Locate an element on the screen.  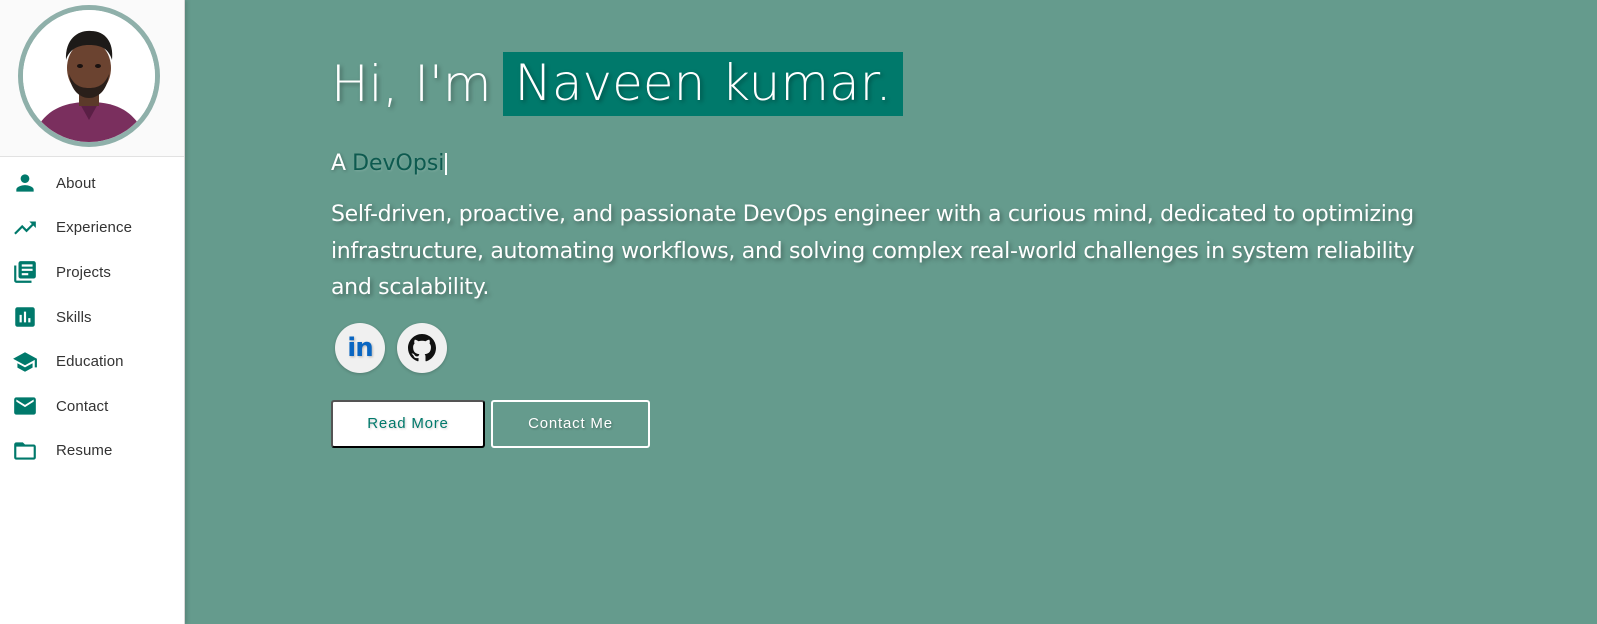
sidebar-item-contact: Contact is located at coordinates (92, 406).